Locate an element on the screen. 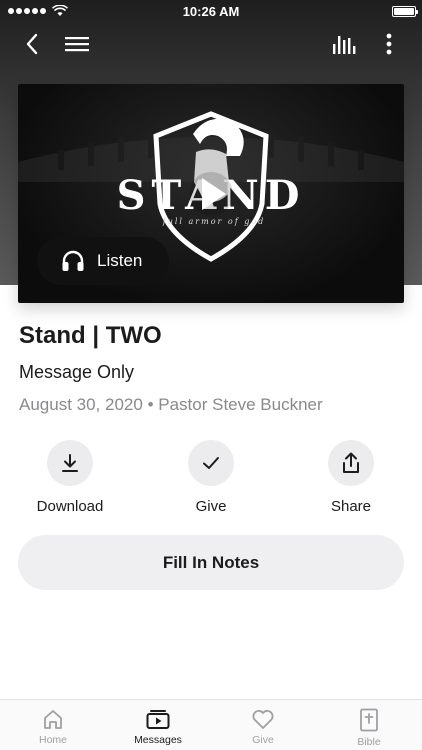 Image resolution: width=422 pixels, height=750 pixels. download-label: Download is located at coordinates (70, 506).